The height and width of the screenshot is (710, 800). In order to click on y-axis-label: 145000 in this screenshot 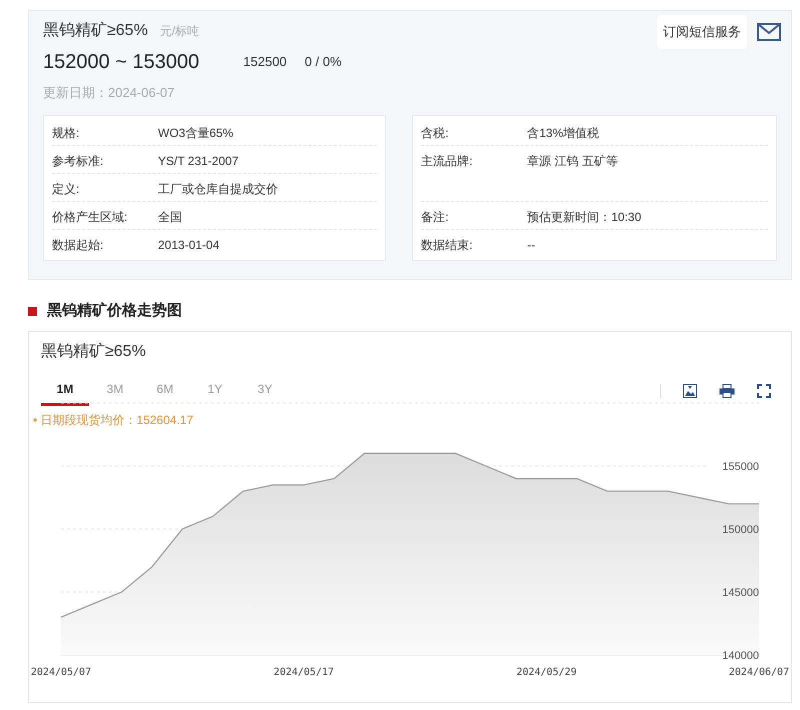, I will do `click(740, 592)`.